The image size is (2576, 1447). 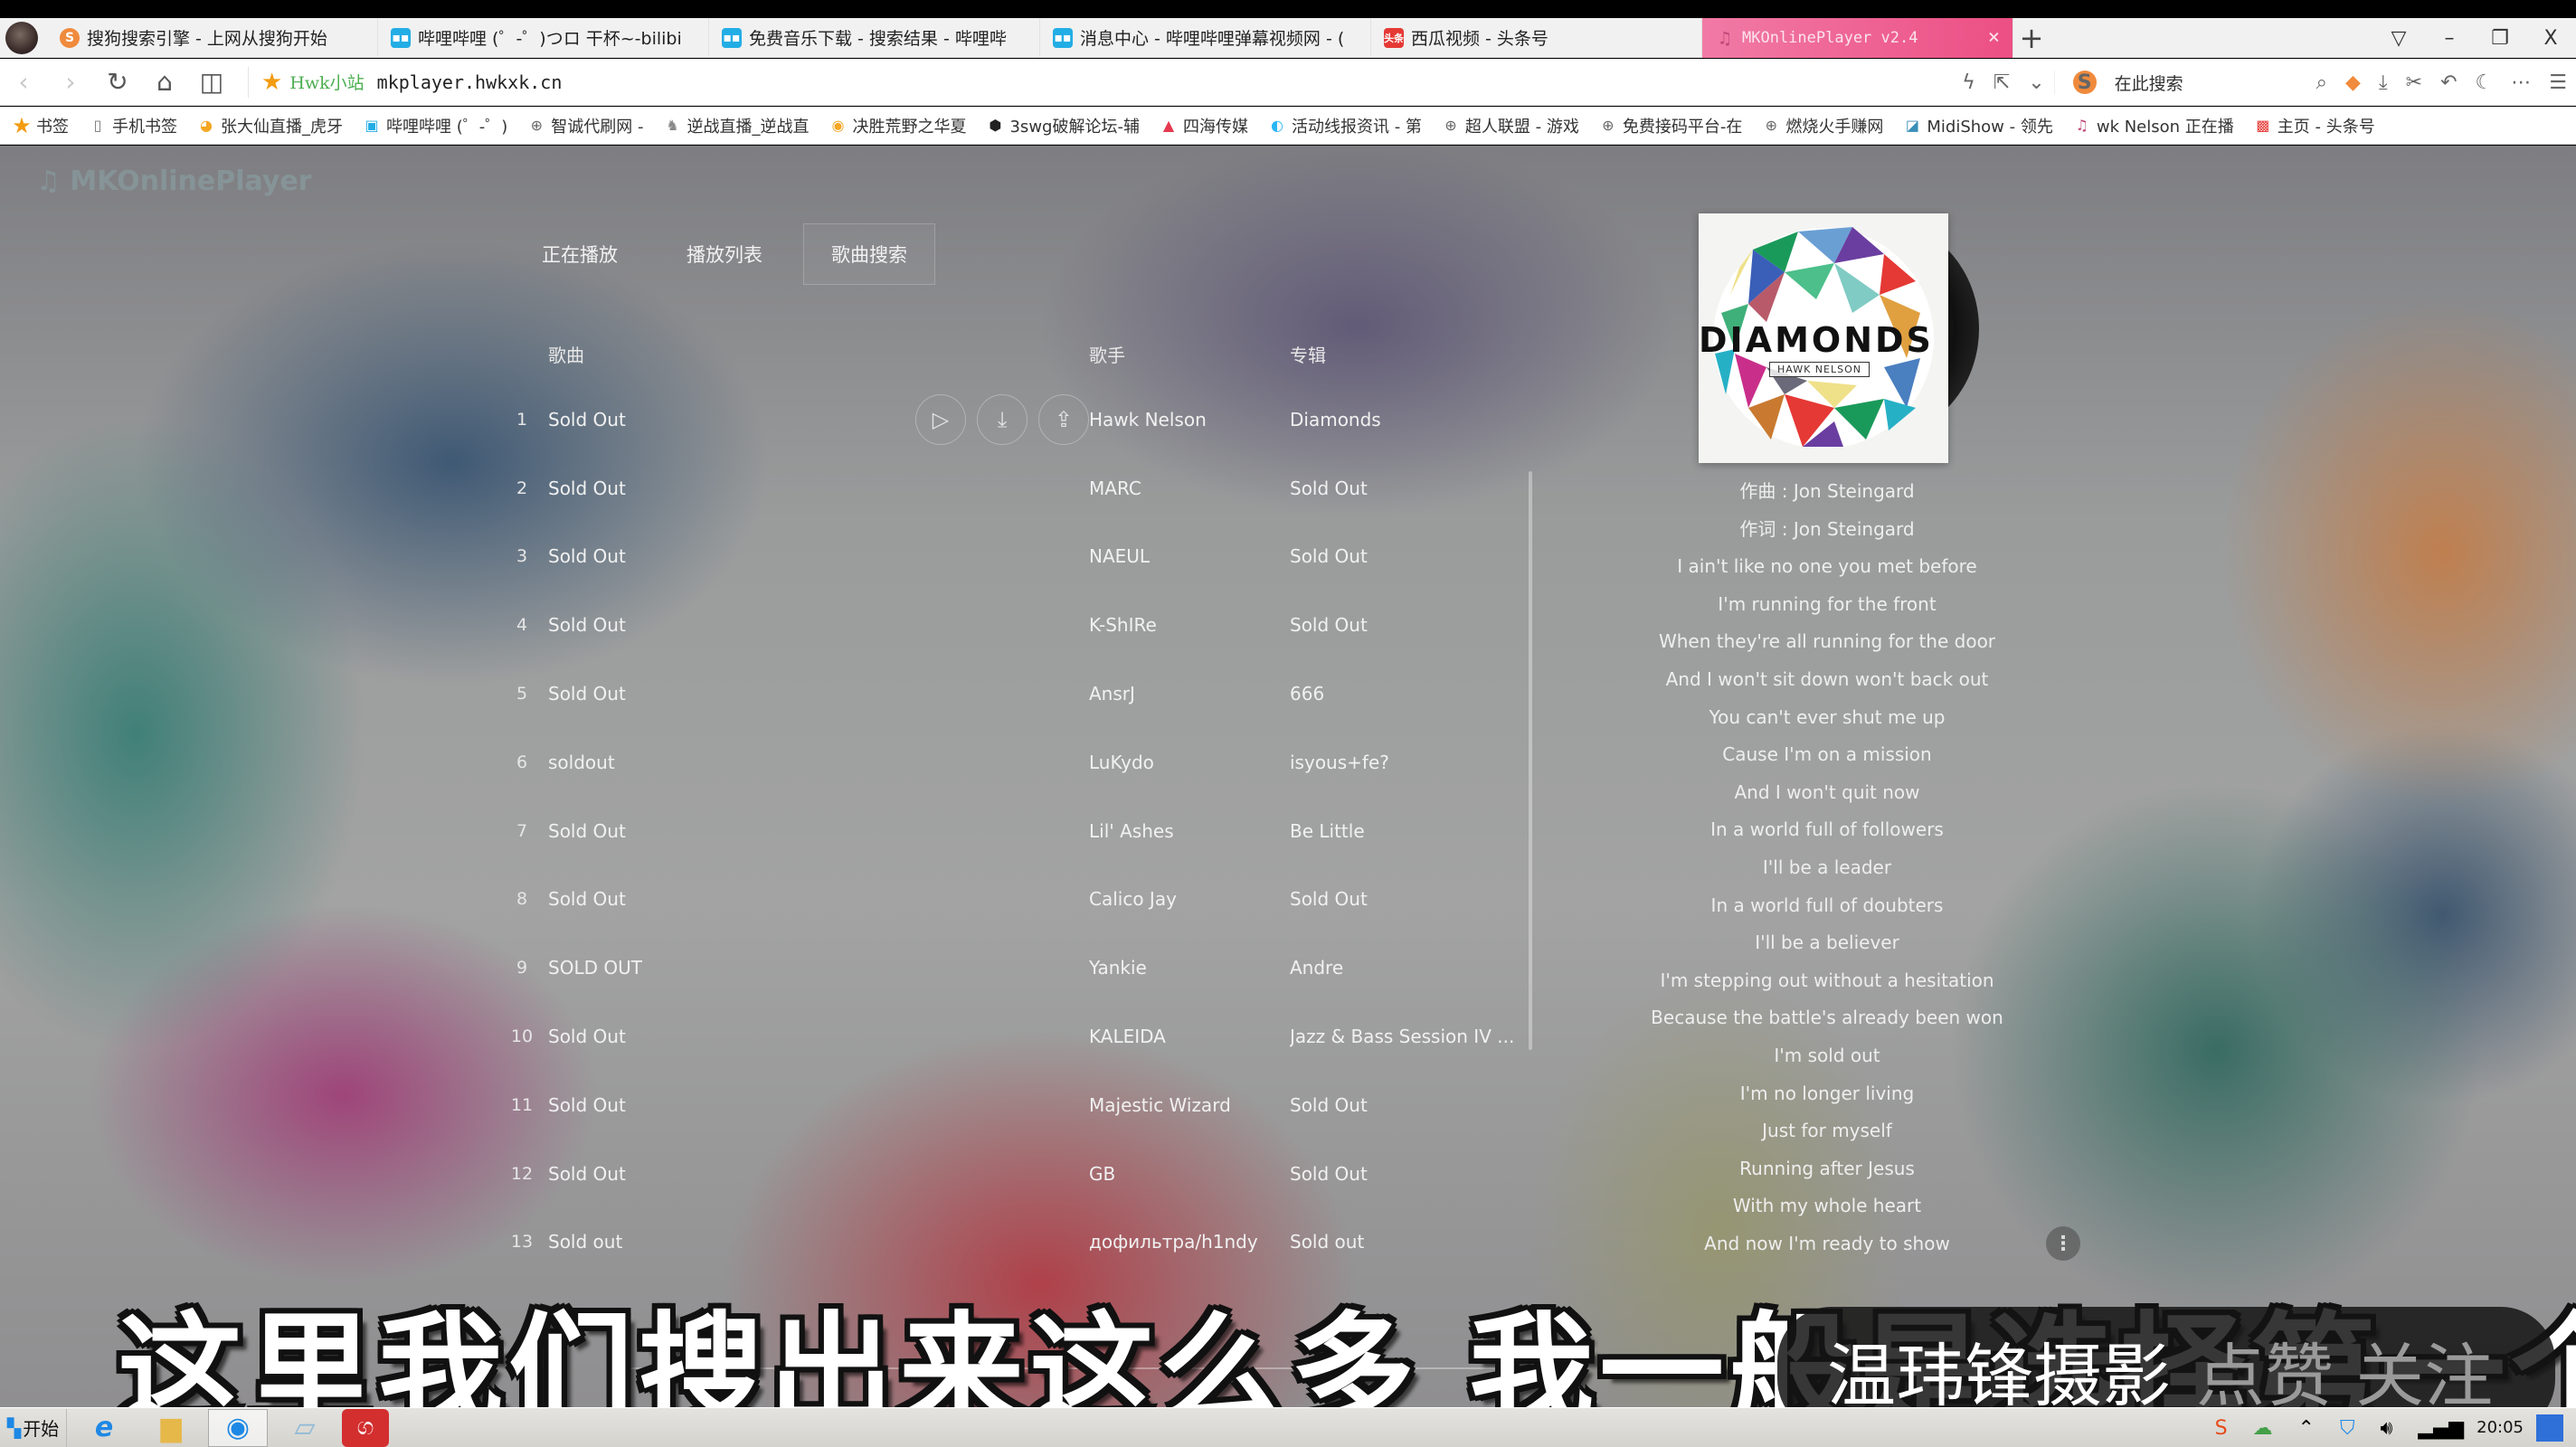 I want to click on song-album: Sold out, so click(x=1327, y=1242).